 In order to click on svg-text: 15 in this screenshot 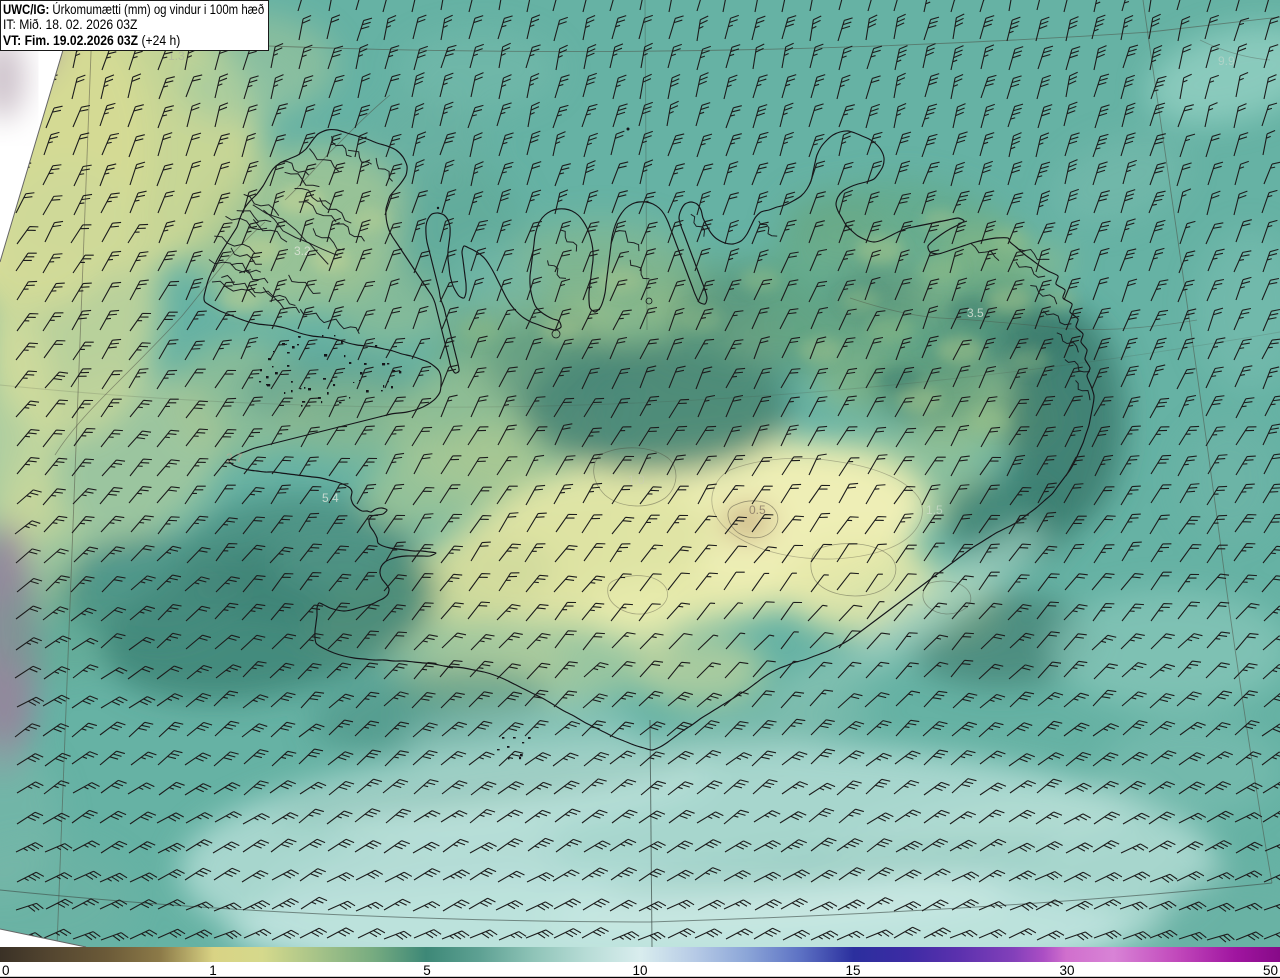, I will do `click(852, 970)`.